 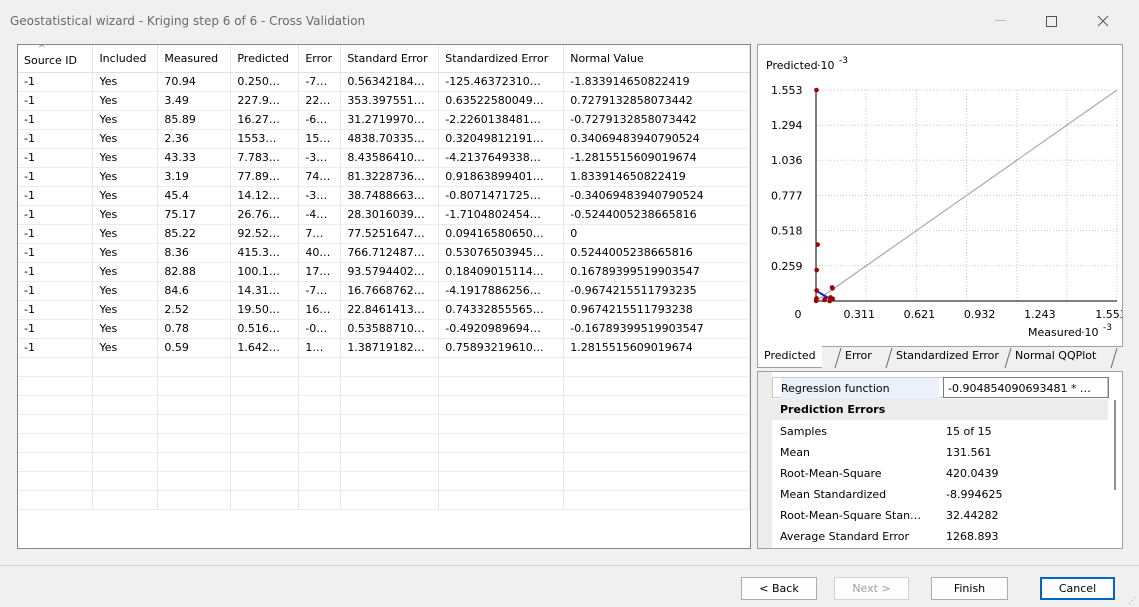 What do you see at coordinates (194, 215) in the screenshot?
I see `table-cell: 75.17` at bounding box center [194, 215].